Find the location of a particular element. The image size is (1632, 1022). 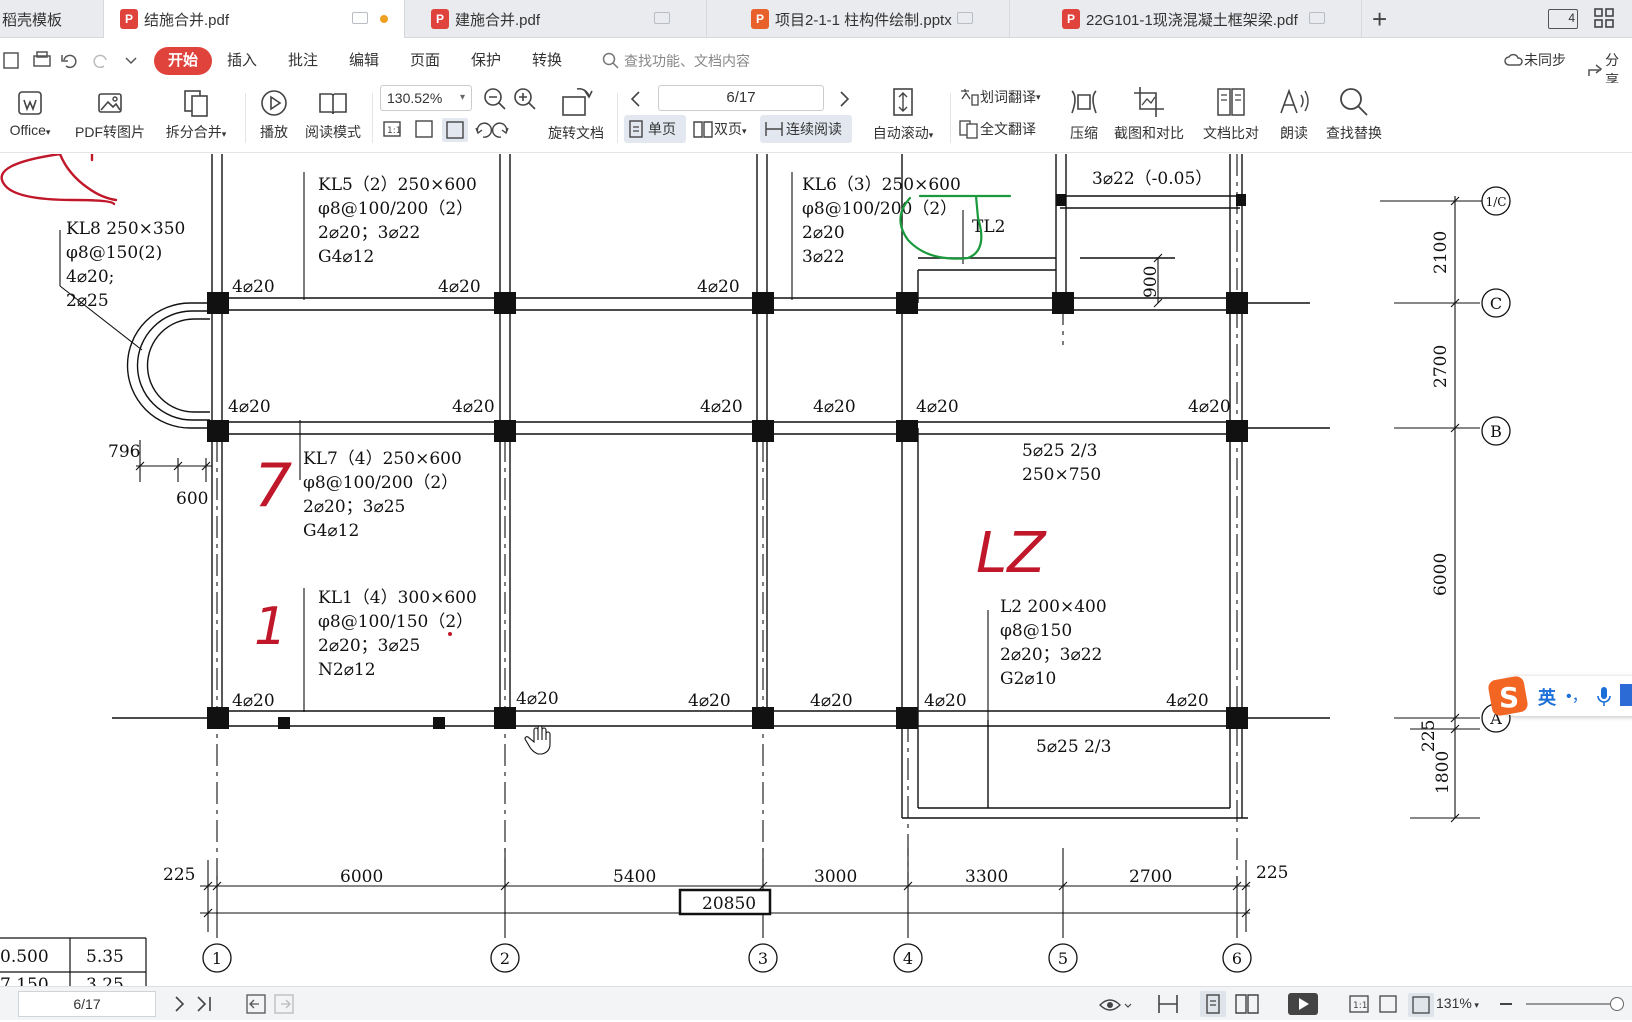

single-view-button is located at coordinates (1213, 1004).